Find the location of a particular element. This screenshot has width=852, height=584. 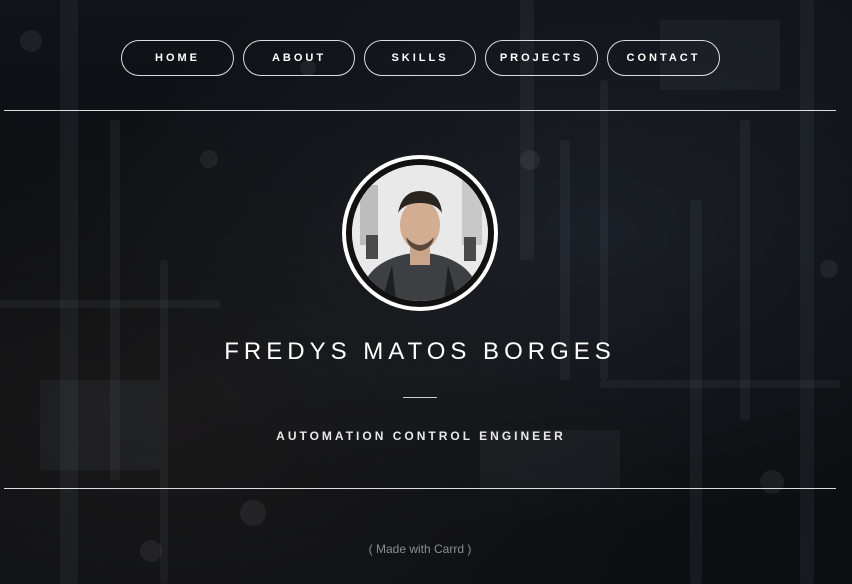

carrd-credit-link: ( Made with Carrd ) is located at coordinates (420, 549).